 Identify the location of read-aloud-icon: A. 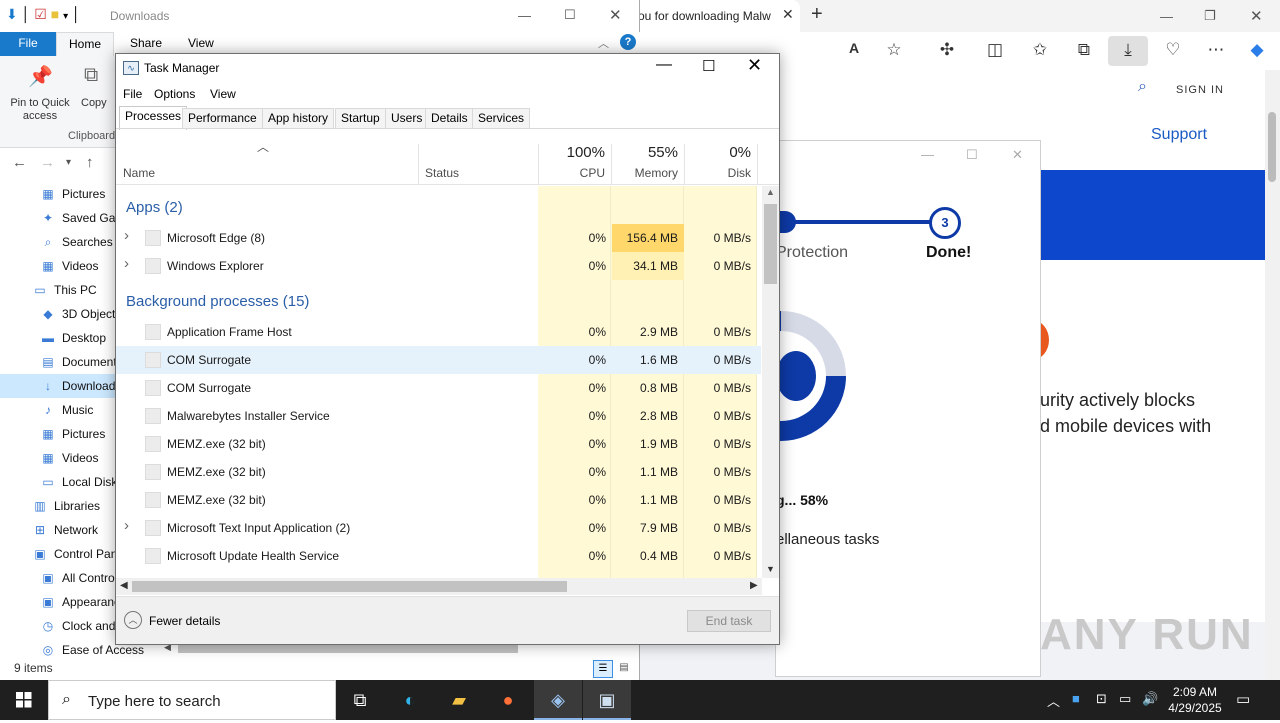
(854, 48).